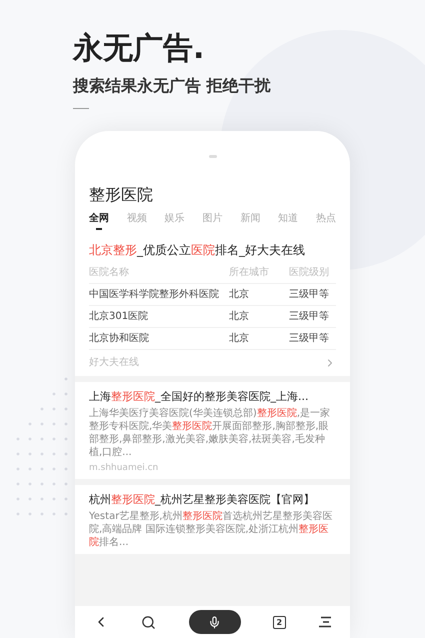 The height and width of the screenshot is (638, 425). I want to click on column-header: 所在城市, so click(259, 273).